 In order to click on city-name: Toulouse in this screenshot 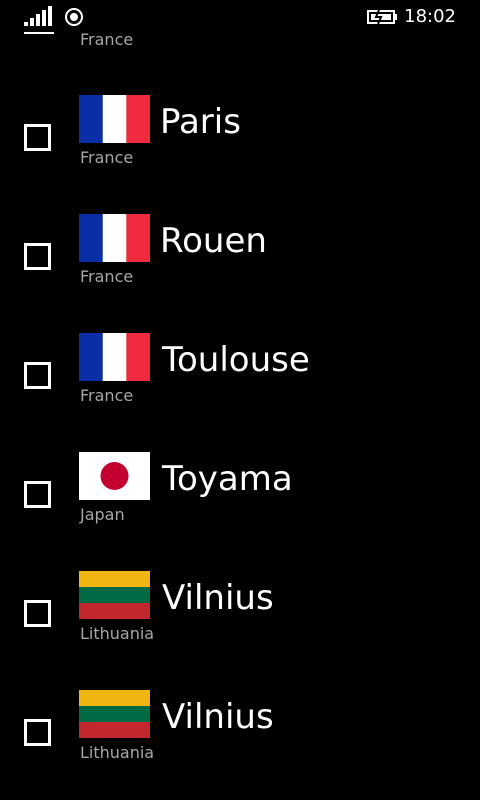, I will do `click(236, 360)`.